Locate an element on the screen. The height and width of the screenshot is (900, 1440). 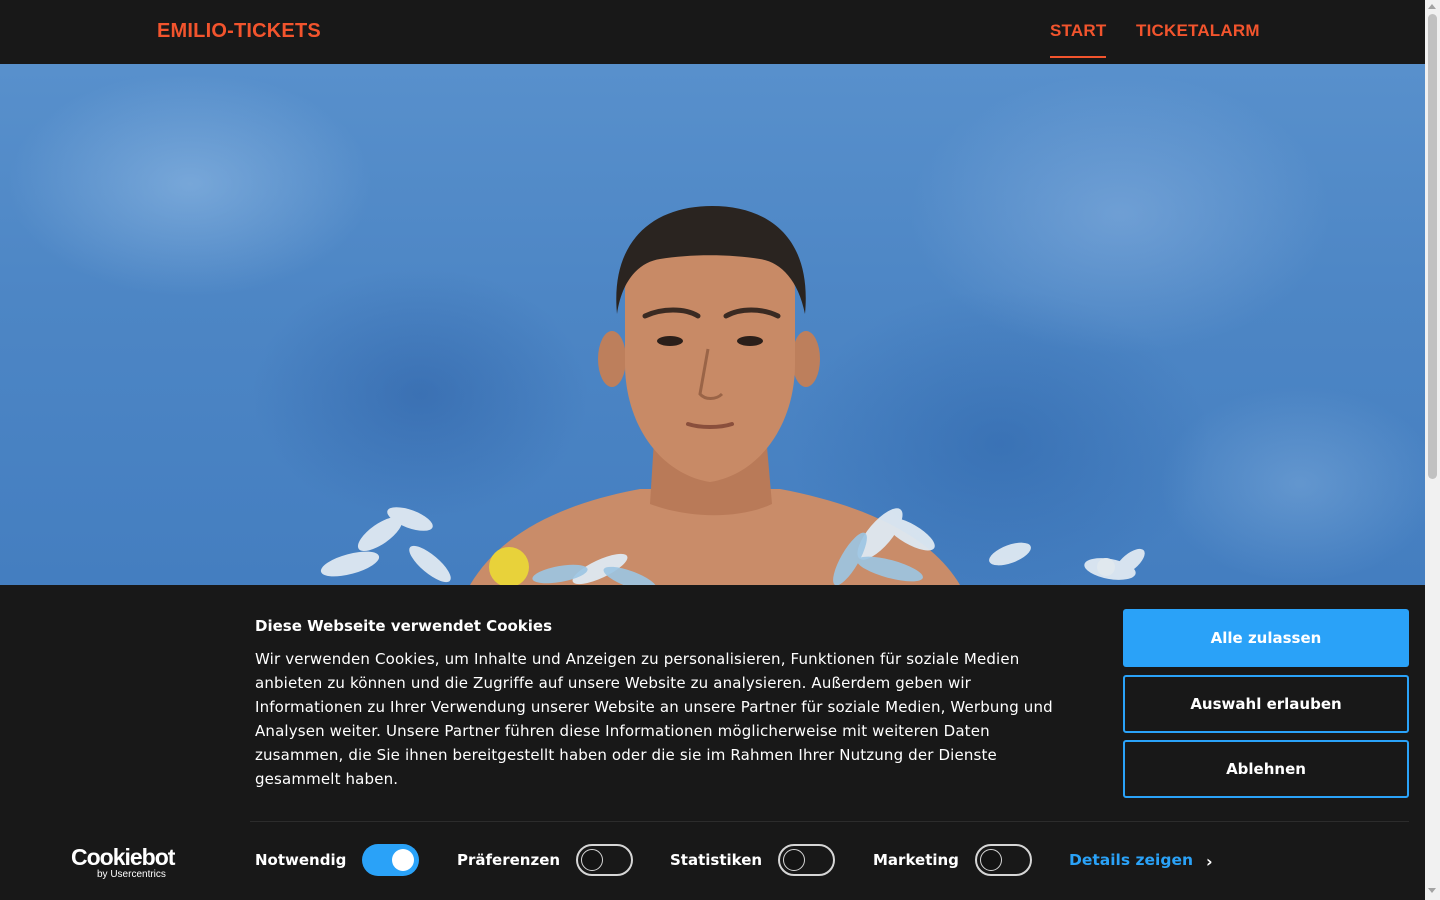
cookiebot-logo-sub: by Usercentrics is located at coordinates (131, 874).